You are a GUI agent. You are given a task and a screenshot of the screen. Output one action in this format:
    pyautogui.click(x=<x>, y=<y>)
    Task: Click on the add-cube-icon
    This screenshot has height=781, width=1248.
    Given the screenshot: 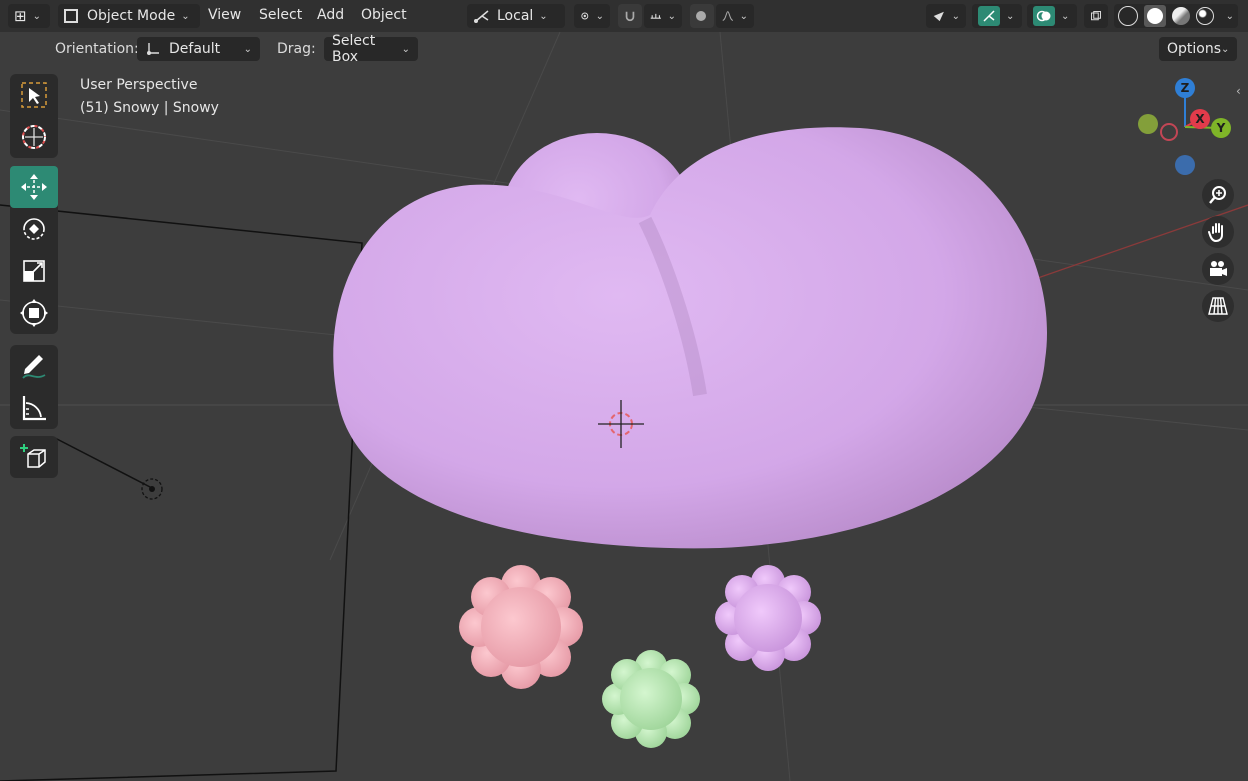 What is the action you would take?
    pyautogui.click(x=33, y=456)
    